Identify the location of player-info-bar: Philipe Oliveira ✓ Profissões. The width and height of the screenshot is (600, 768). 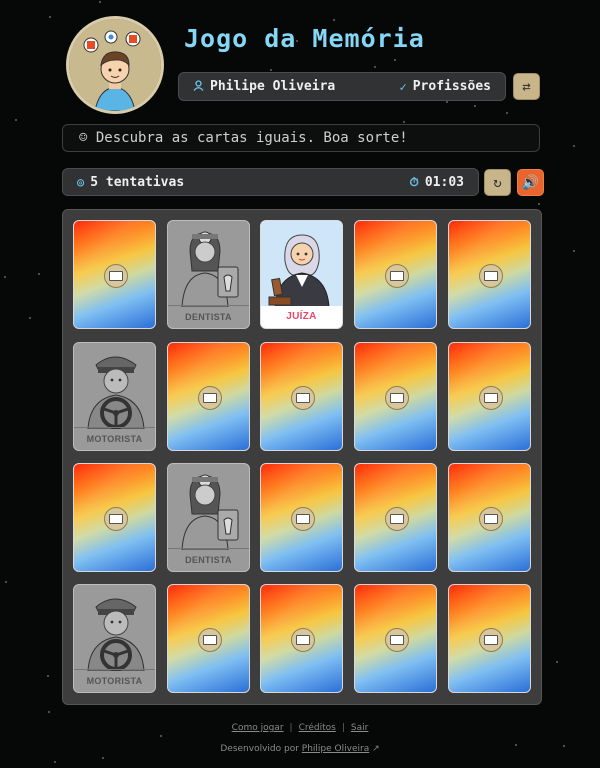
(342, 86).